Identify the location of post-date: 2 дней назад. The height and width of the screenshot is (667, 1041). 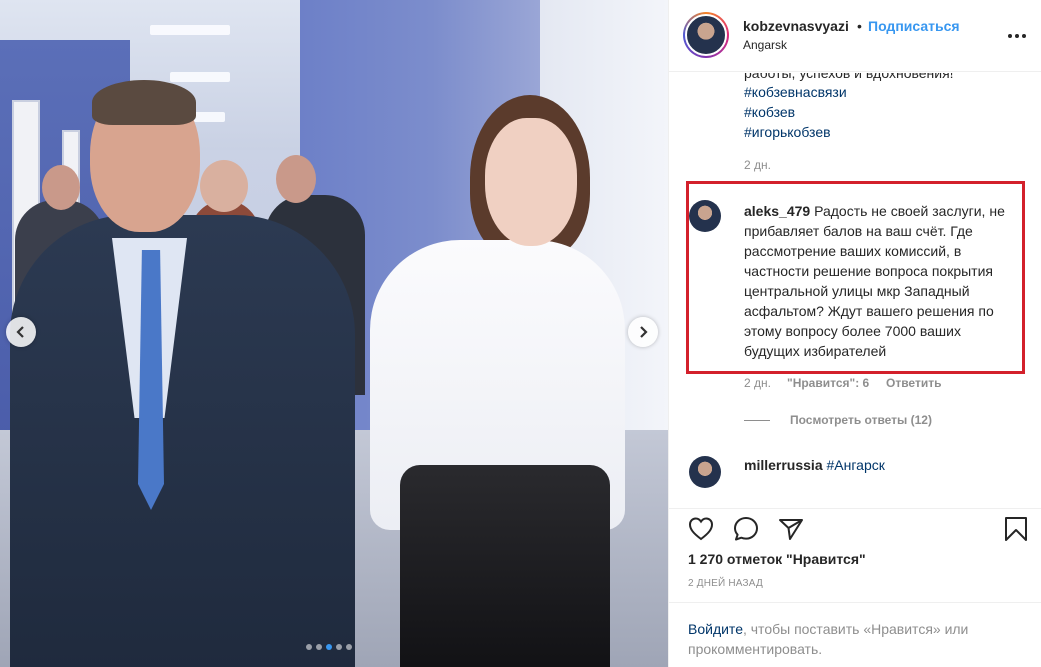
(725, 583).